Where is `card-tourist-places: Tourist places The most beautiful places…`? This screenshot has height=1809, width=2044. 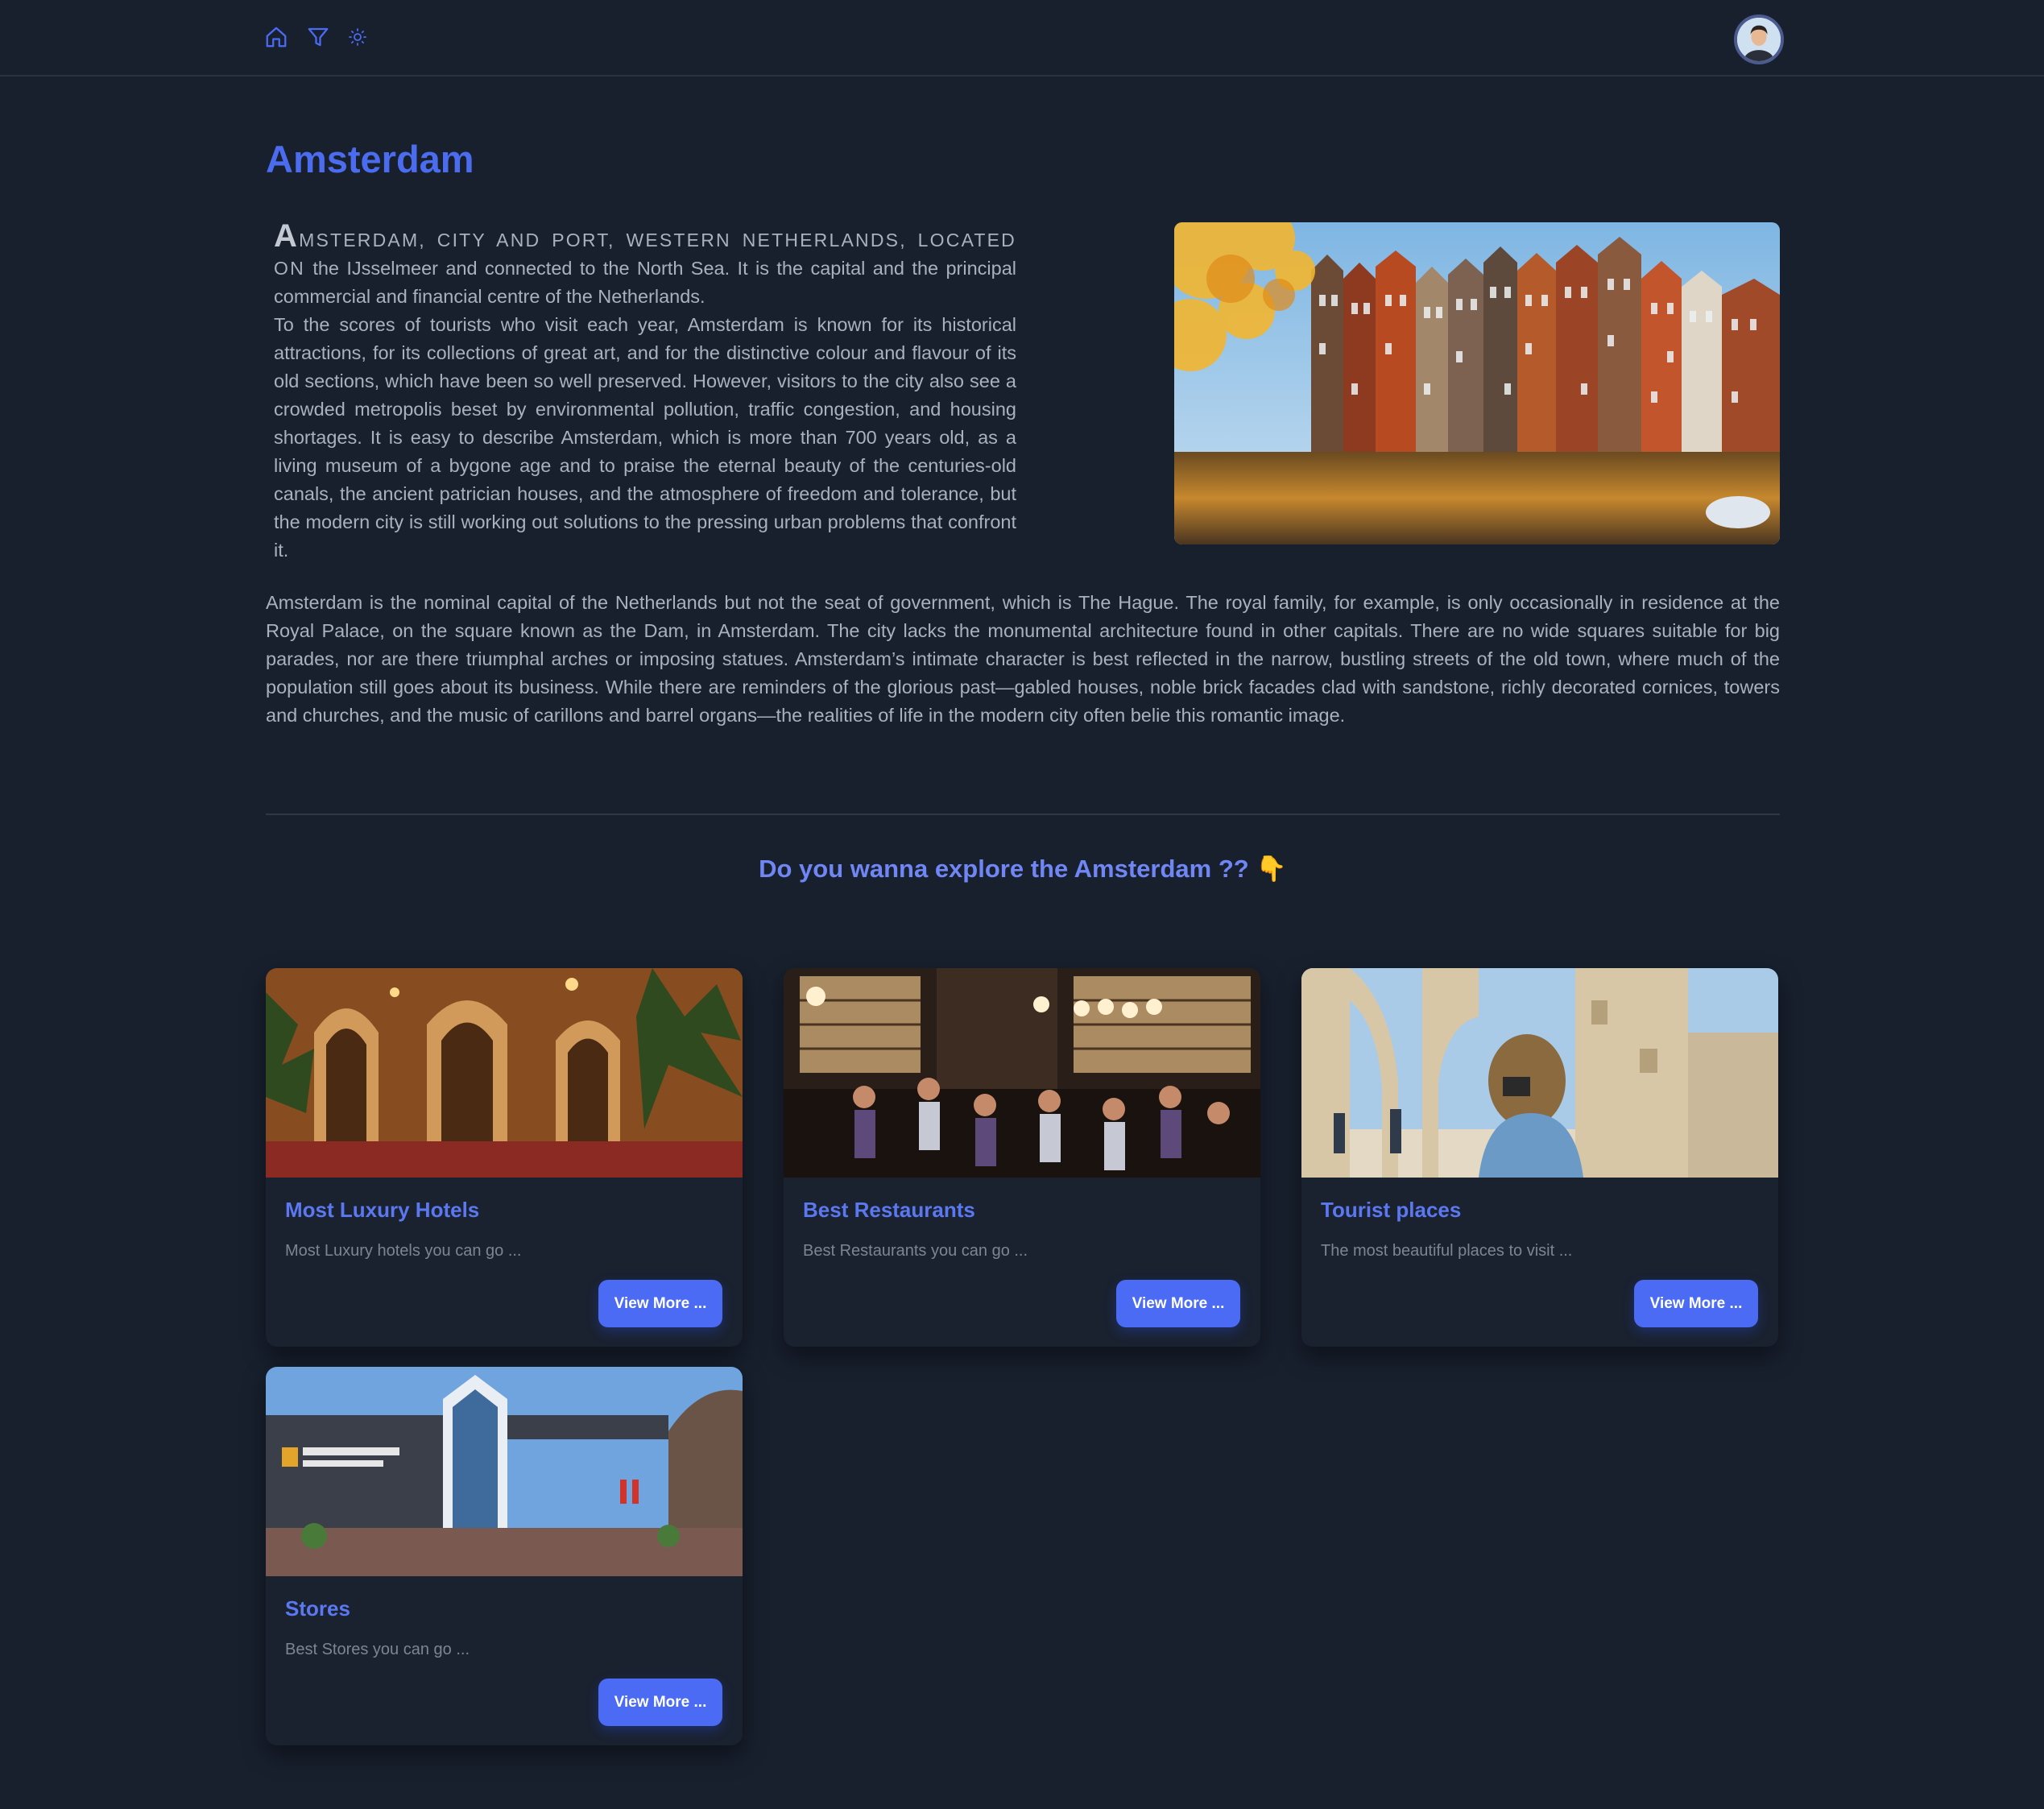 card-tourist-places: Tourist places The most beautiful places… is located at coordinates (1540, 1157).